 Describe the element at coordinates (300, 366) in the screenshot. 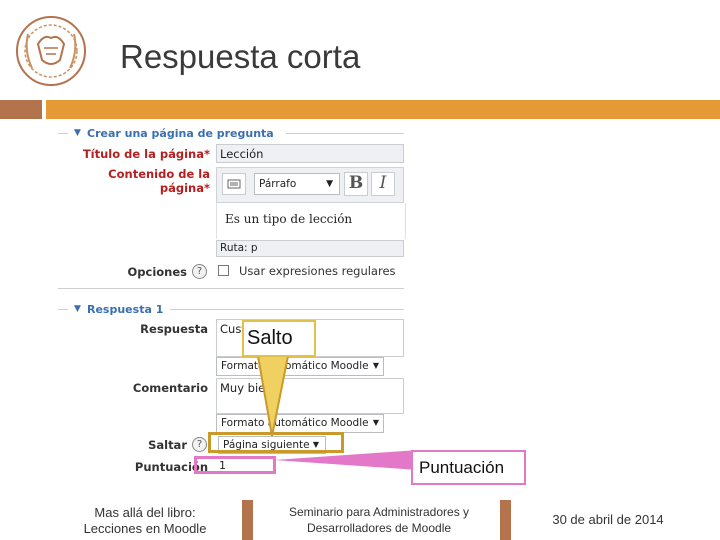

I see `answer-format-select: Formato automático Moodle ▼` at that location.